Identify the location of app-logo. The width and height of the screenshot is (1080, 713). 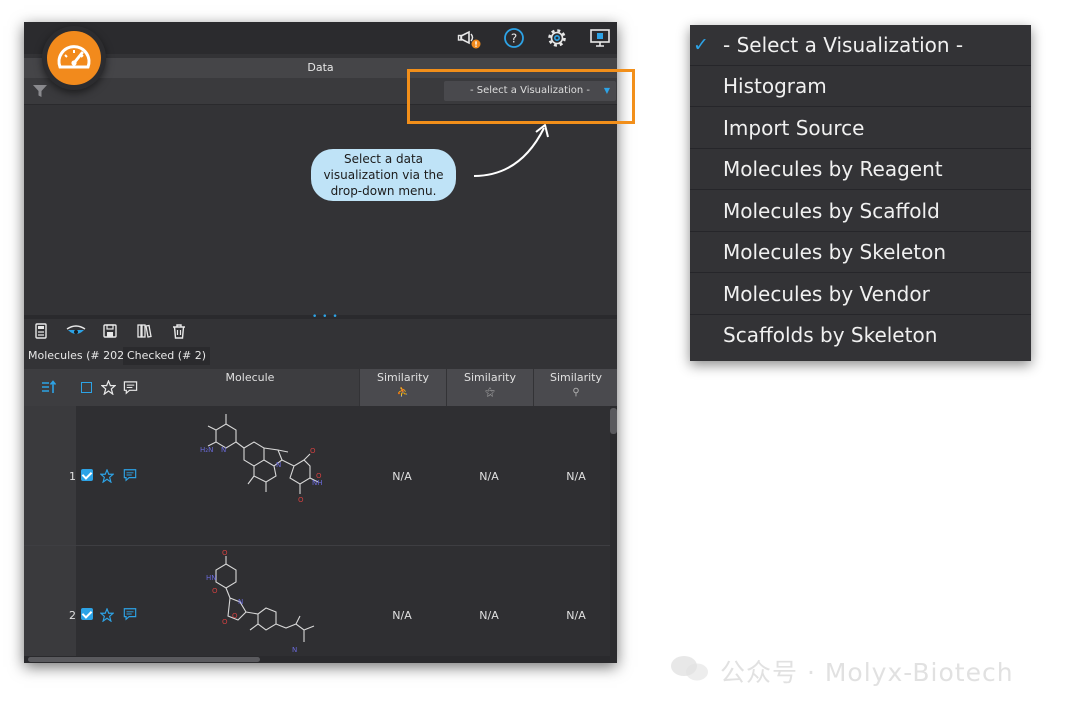
(74, 58).